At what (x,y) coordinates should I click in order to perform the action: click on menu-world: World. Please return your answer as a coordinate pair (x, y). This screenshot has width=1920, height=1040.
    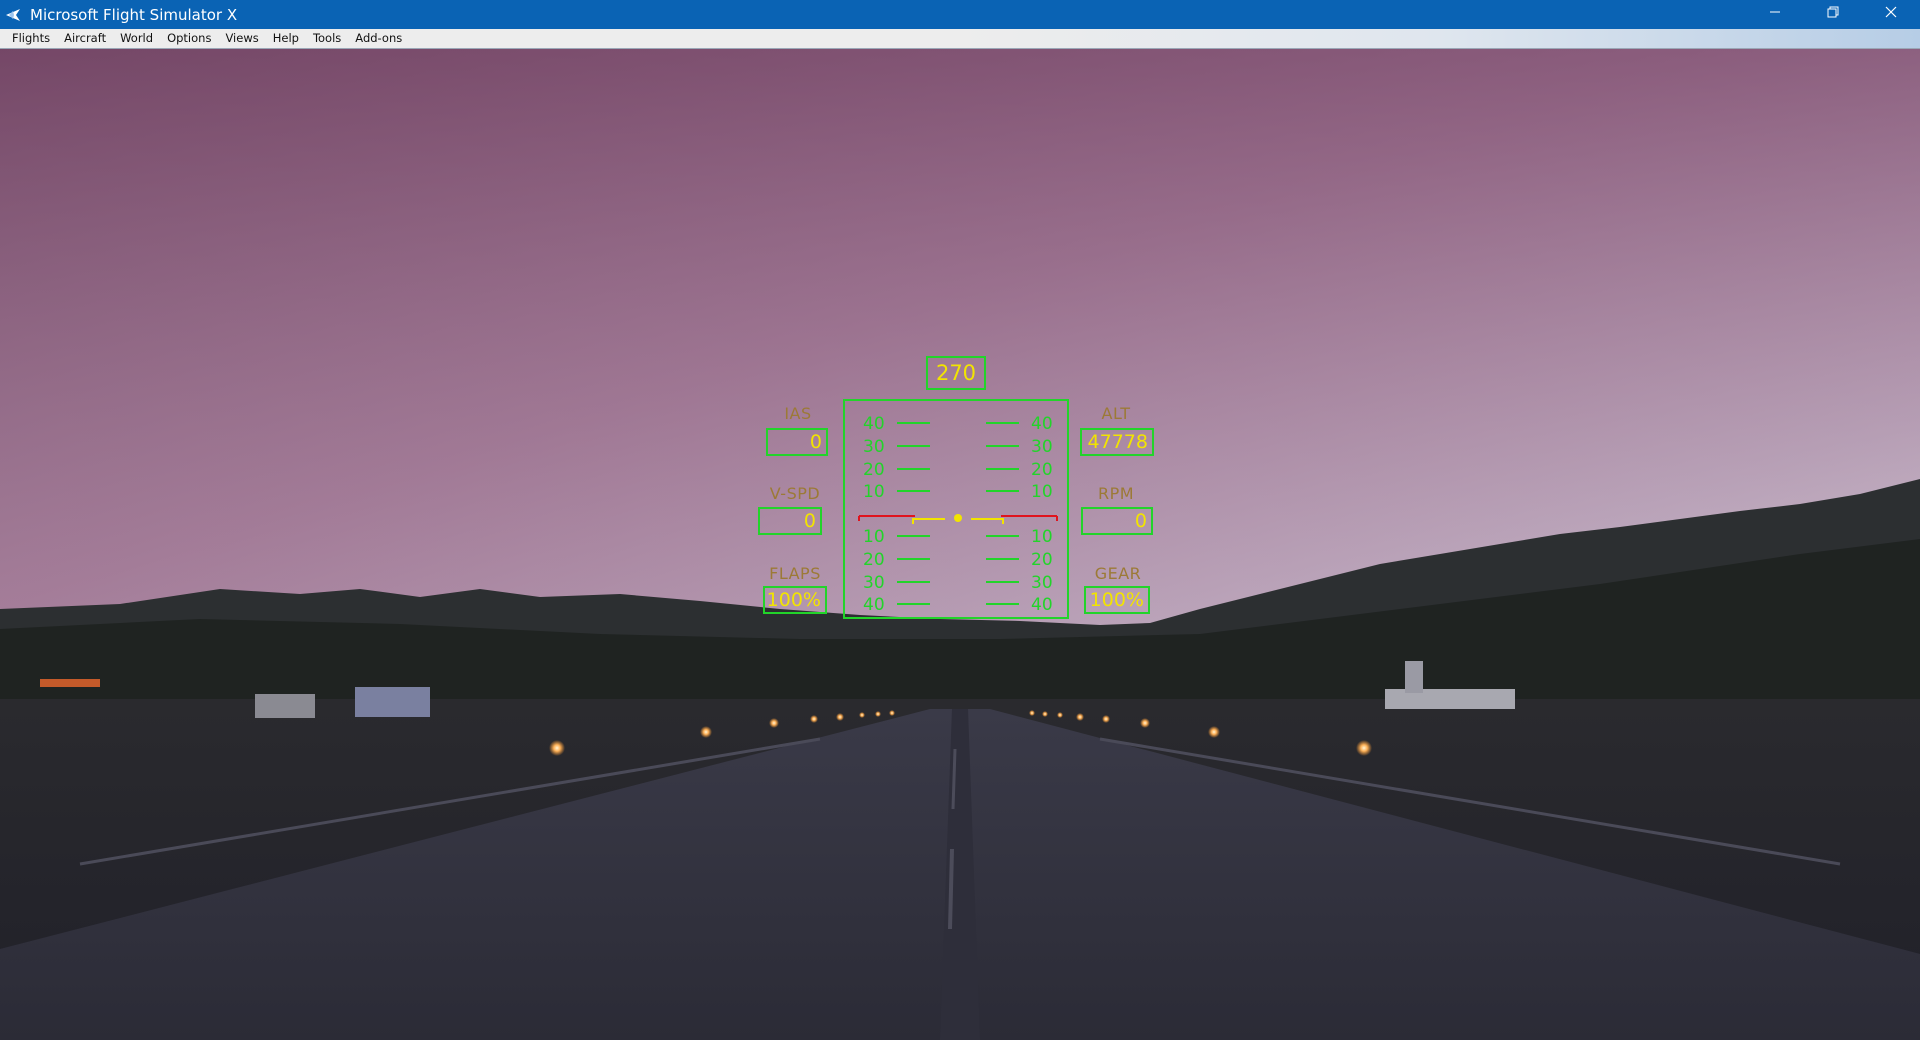
    Looking at the image, I should click on (136, 38).